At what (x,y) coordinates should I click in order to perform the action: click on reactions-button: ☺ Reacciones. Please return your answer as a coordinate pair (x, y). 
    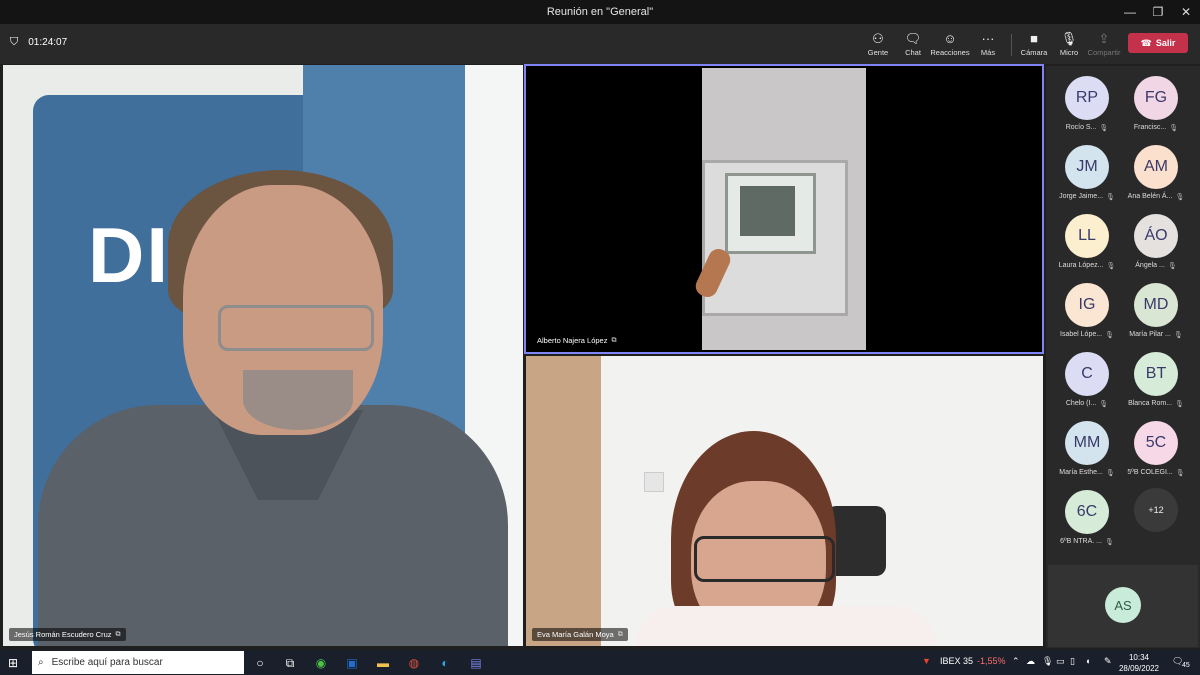
    Looking at the image, I should click on (950, 43).